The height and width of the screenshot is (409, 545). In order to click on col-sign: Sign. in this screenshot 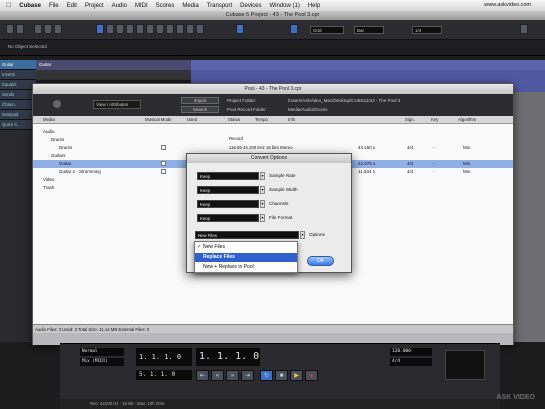, I will do `click(410, 119)`.